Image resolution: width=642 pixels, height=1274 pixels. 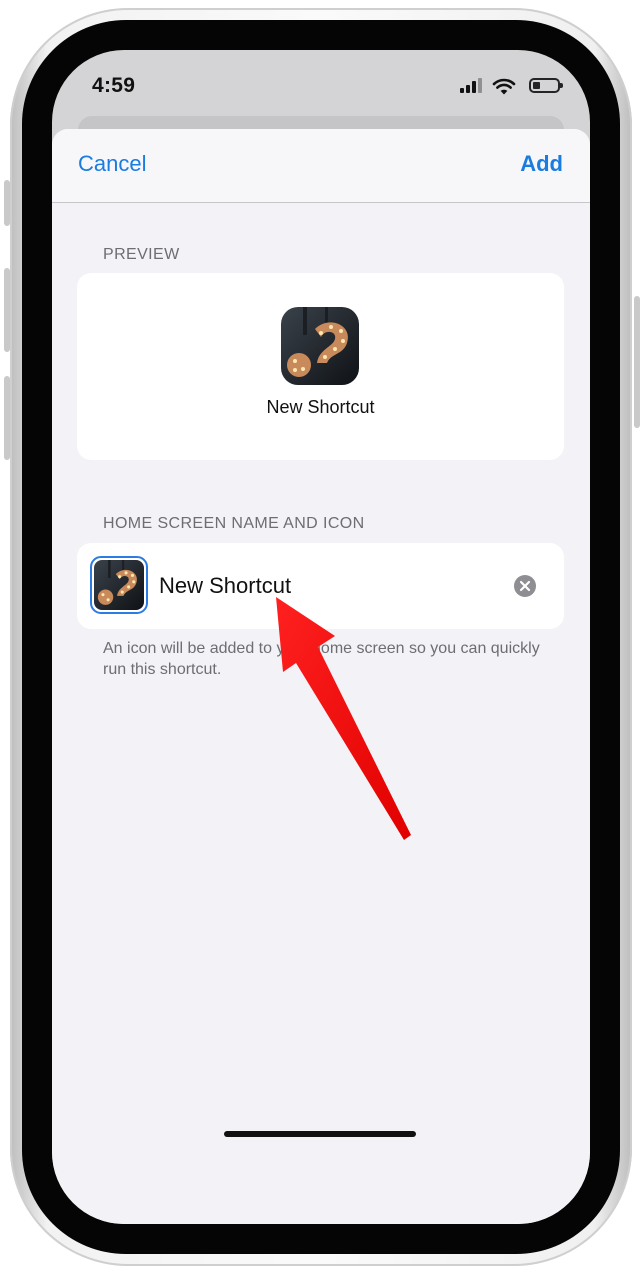 I want to click on red-arrow-icon, so click(x=343, y=718).